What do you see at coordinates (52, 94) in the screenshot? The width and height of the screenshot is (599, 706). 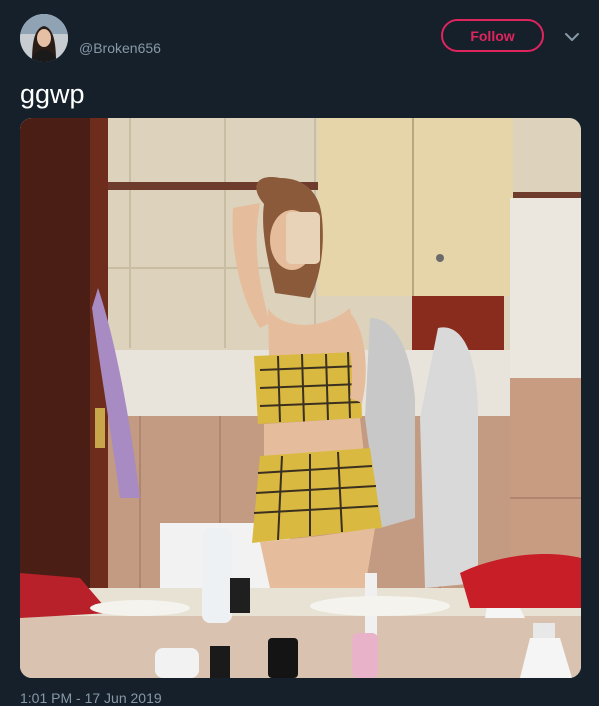 I see `tweet-text: ggwp` at bounding box center [52, 94].